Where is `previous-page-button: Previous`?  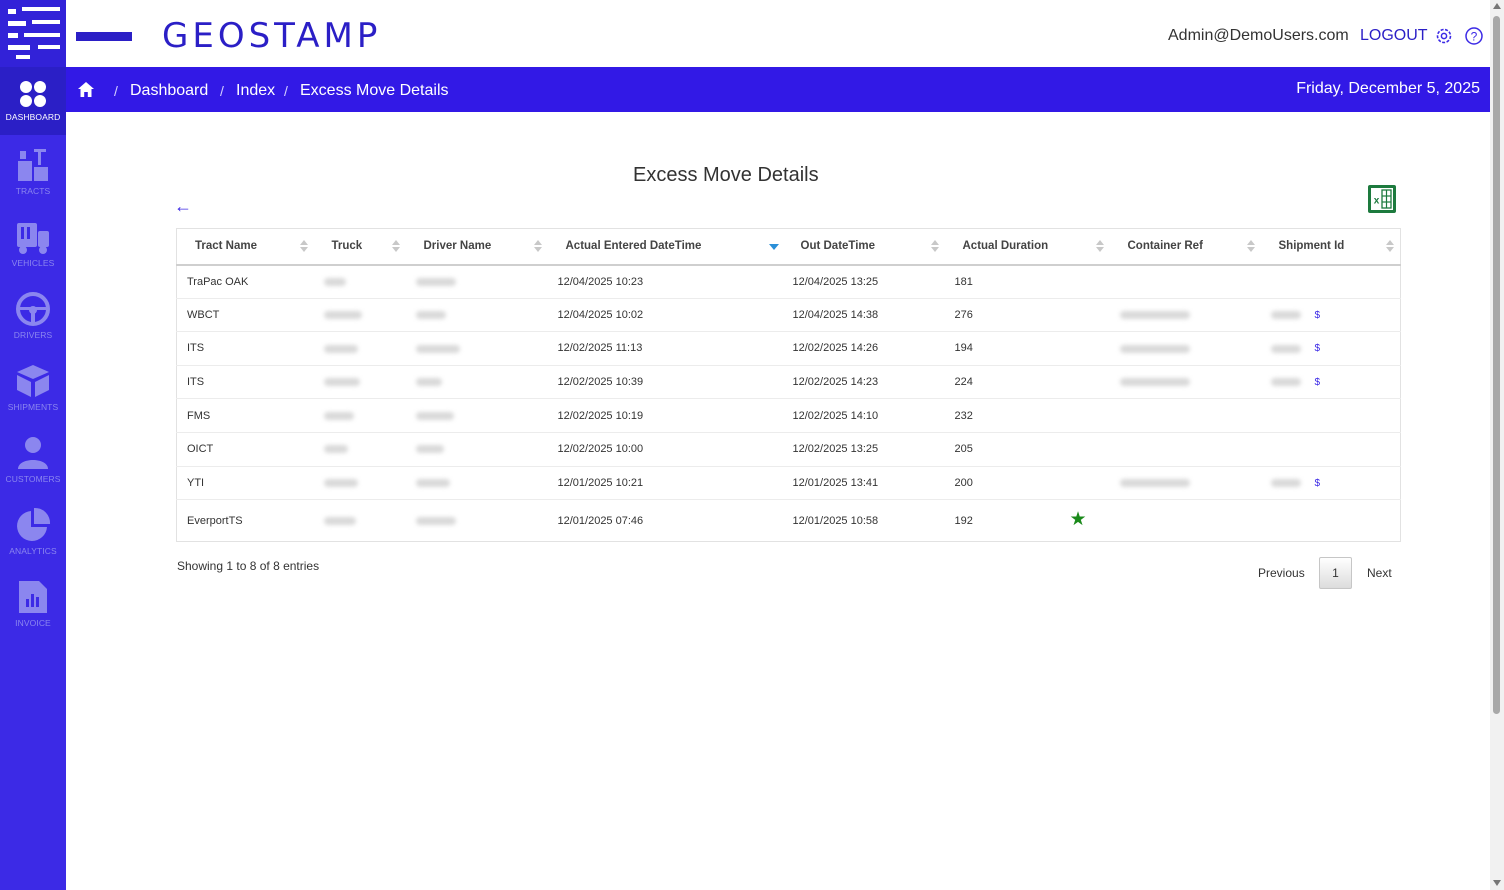 previous-page-button: Previous is located at coordinates (1281, 573).